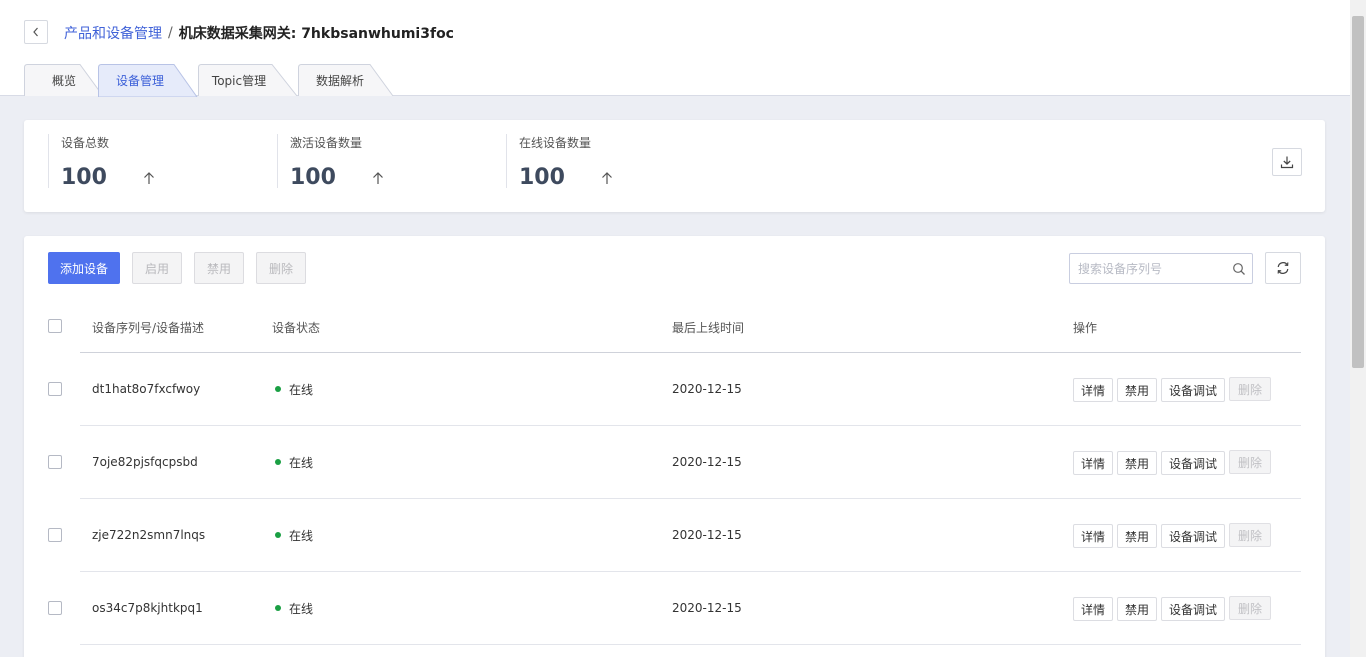 The image size is (1366, 657). I want to click on tab-label: 设备管理, so click(139, 80).